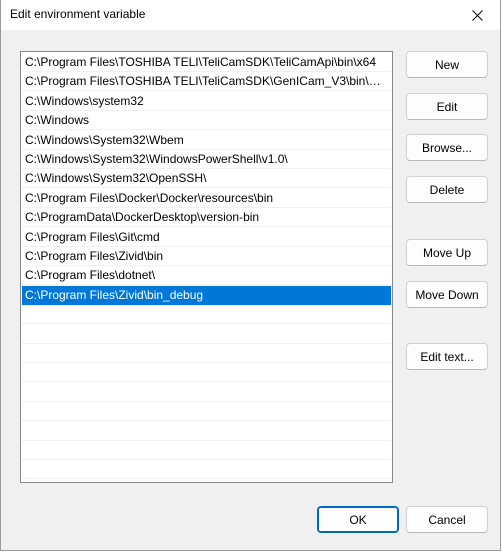  I want to click on cancel-button: Cancel, so click(447, 519).